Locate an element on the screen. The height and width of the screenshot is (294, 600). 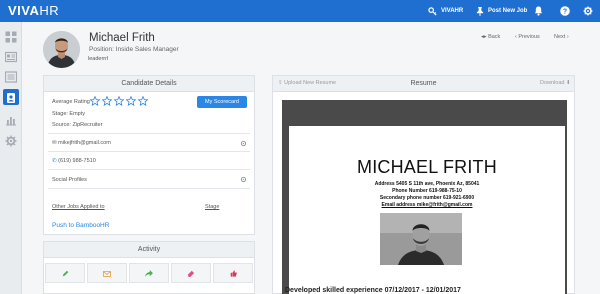
account-menu: VIVAHR is located at coordinates (445, 11).